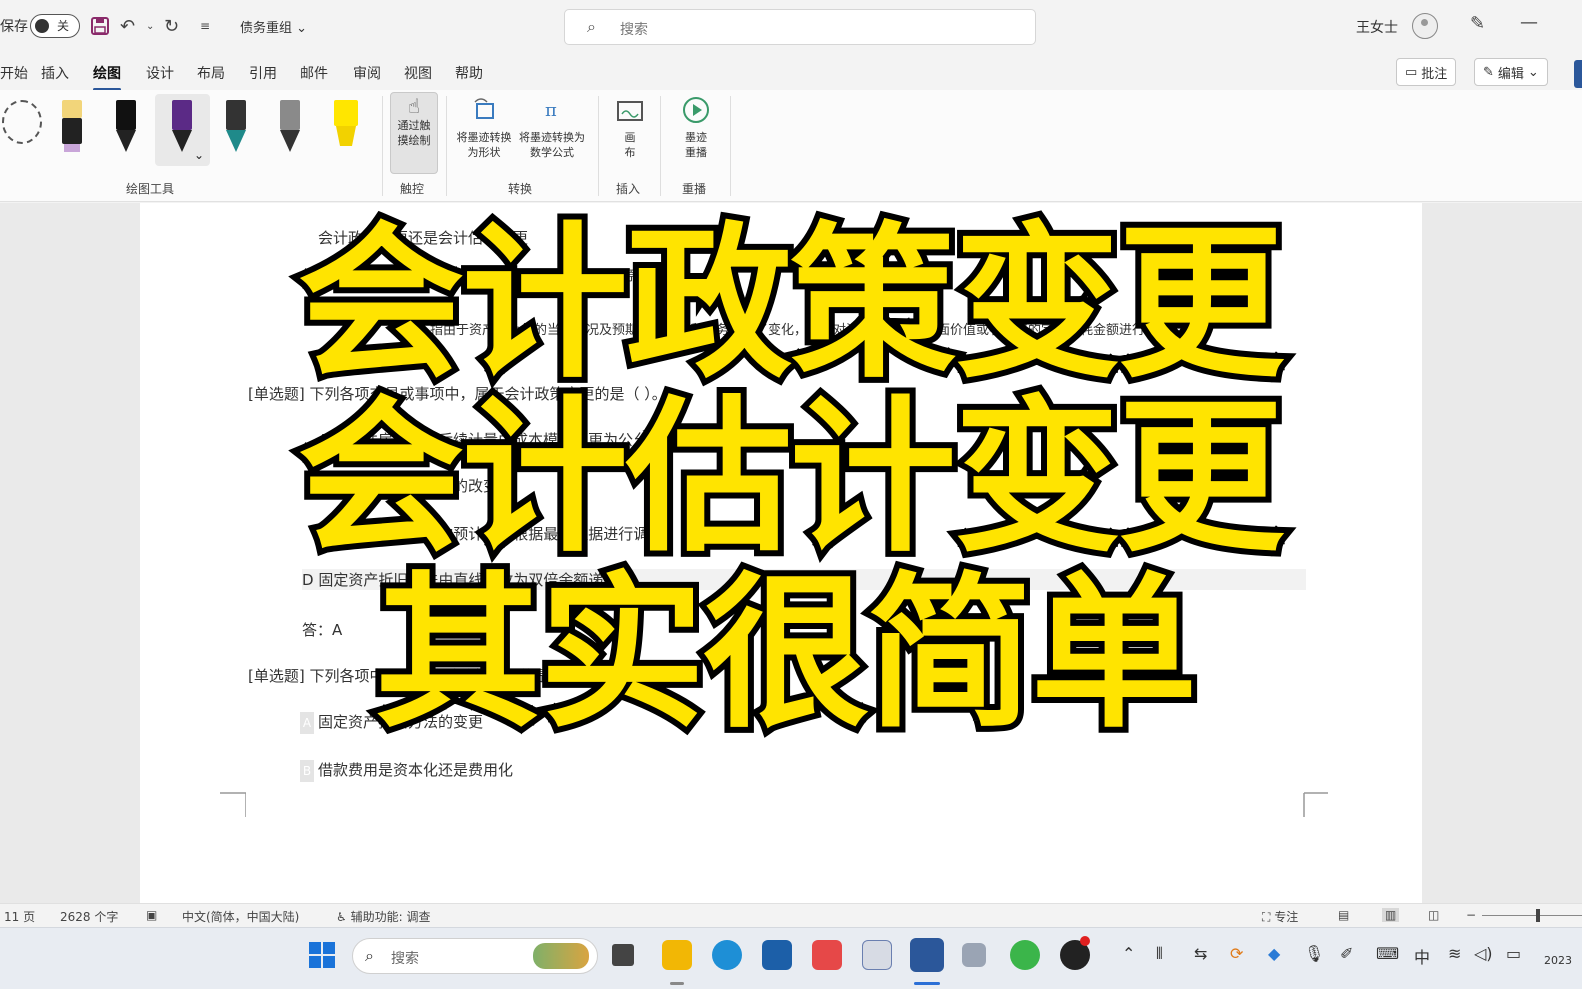 The image size is (1582, 989). I want to click on lasso-select-icon, so click(22, 122).